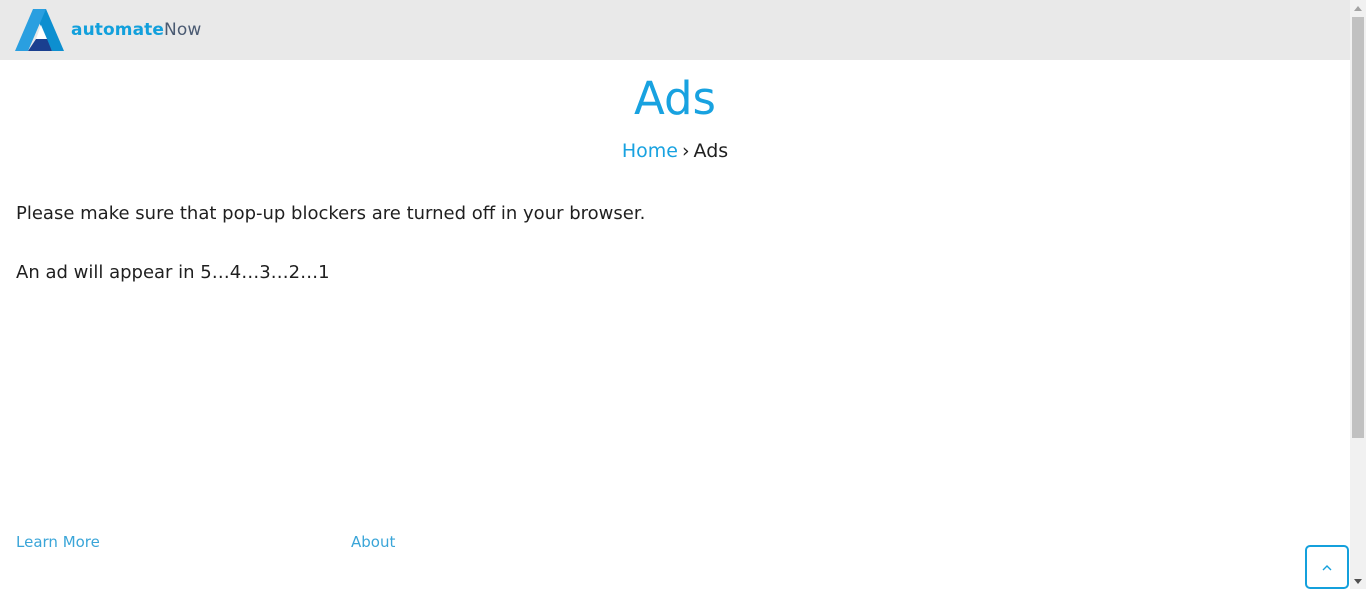  Describe the element at coordinates (711, 151) in the screenshot. I see `breadcrumb-current: Ads` at that location.